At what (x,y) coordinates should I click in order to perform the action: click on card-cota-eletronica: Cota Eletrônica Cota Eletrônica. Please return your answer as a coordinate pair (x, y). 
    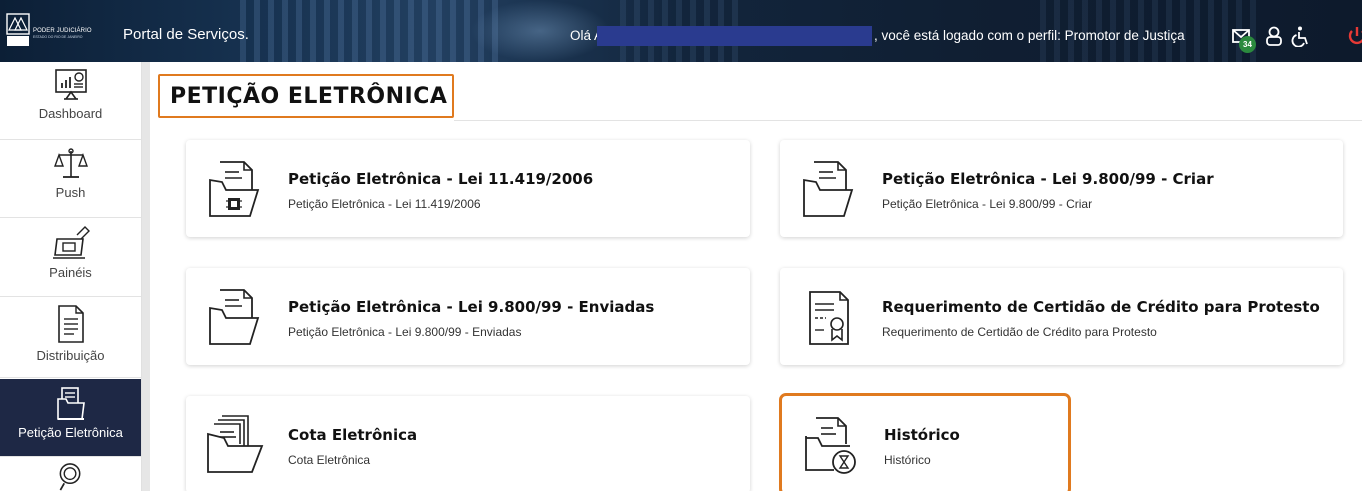
    Looking at the image, I should click on (468, 443).